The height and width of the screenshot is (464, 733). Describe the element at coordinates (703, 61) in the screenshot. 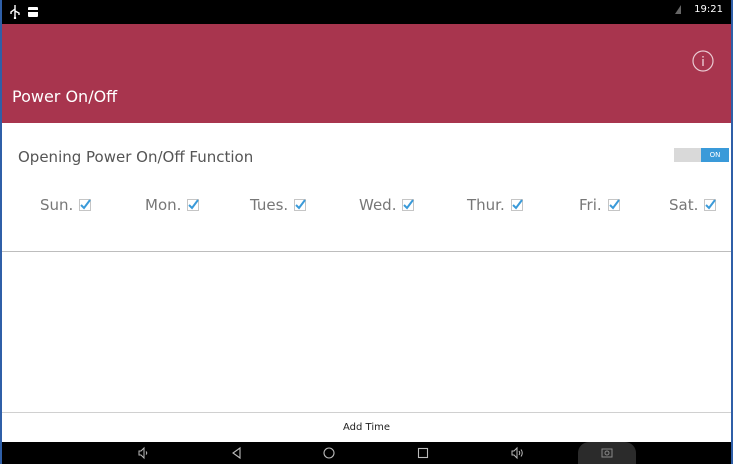

I see `info-icon` at that location.